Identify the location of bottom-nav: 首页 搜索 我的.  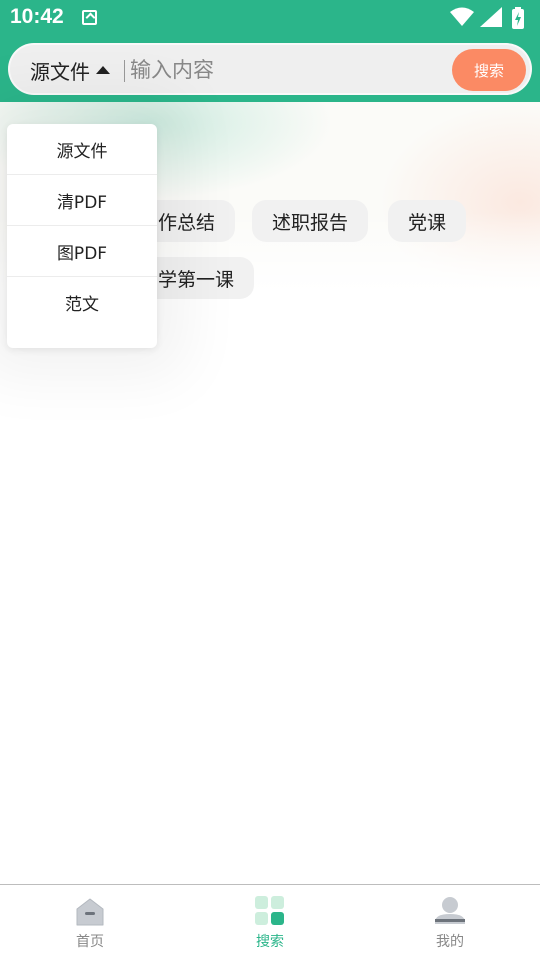
(270, 922).